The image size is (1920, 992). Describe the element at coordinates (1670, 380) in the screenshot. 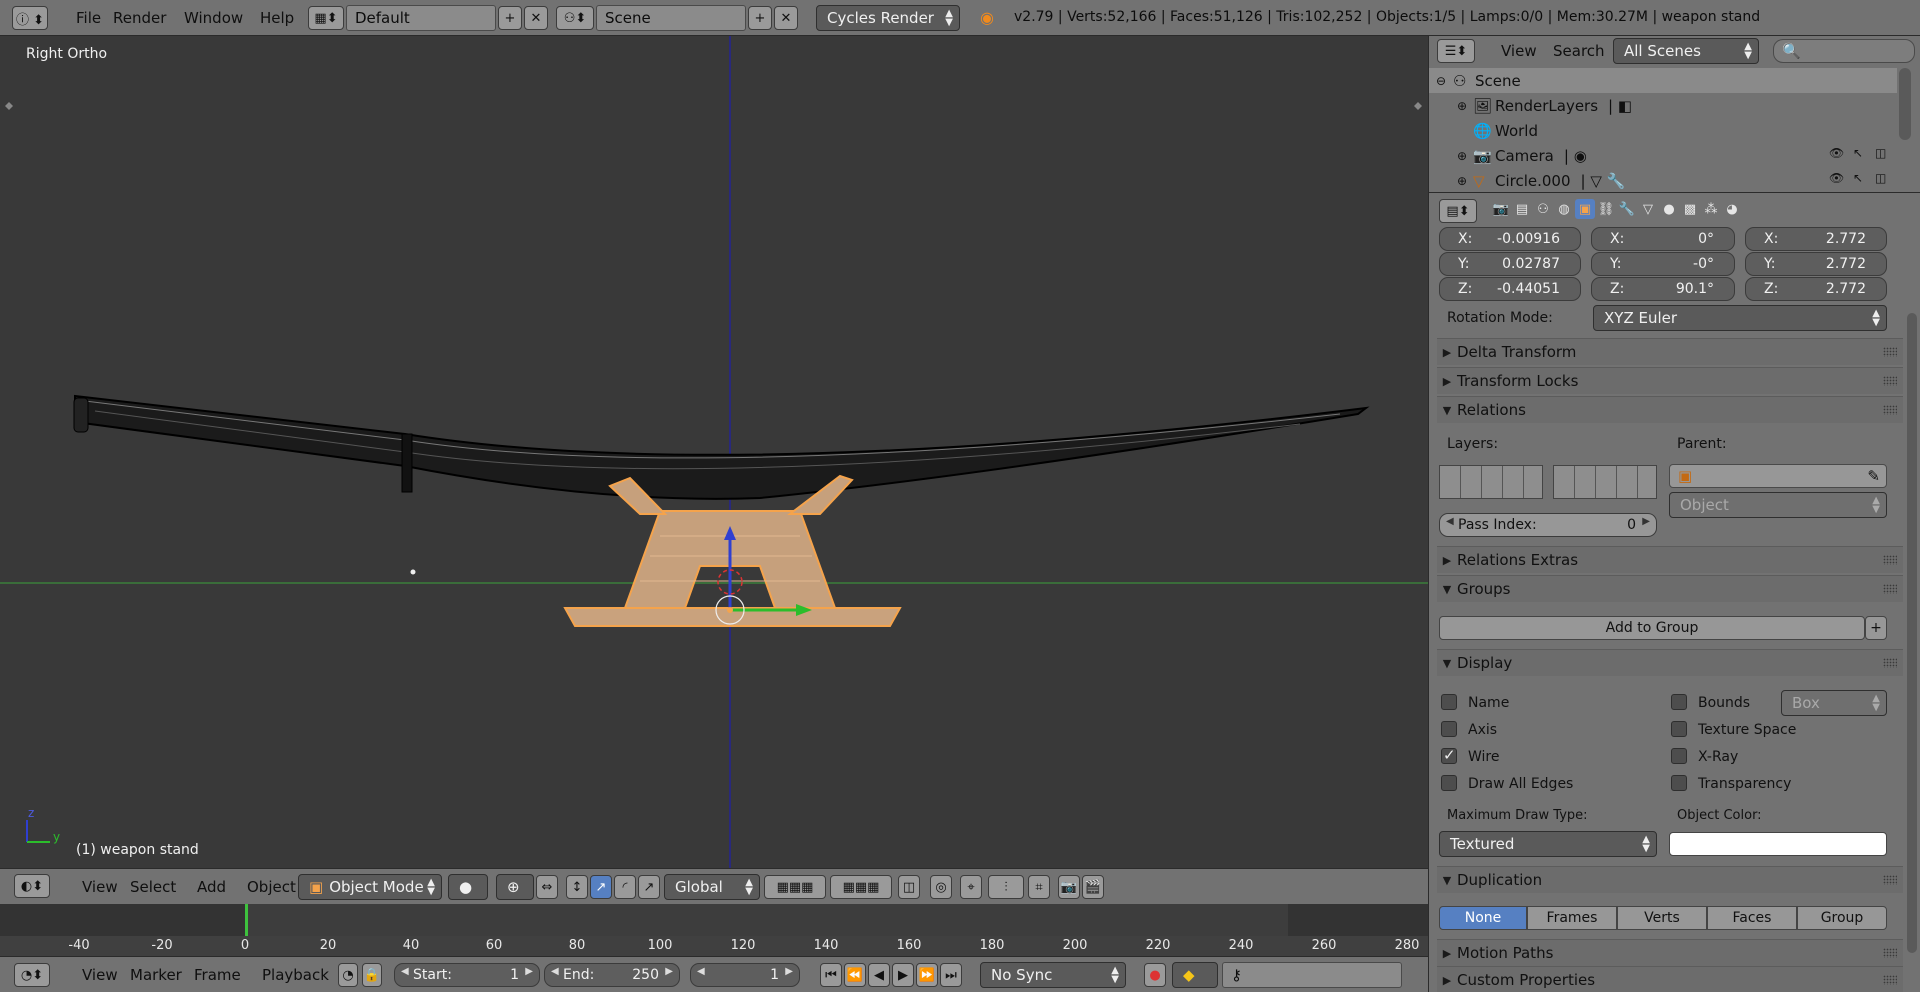

I see `panel-transform-locks: ▶ Transform Locks` at that location.